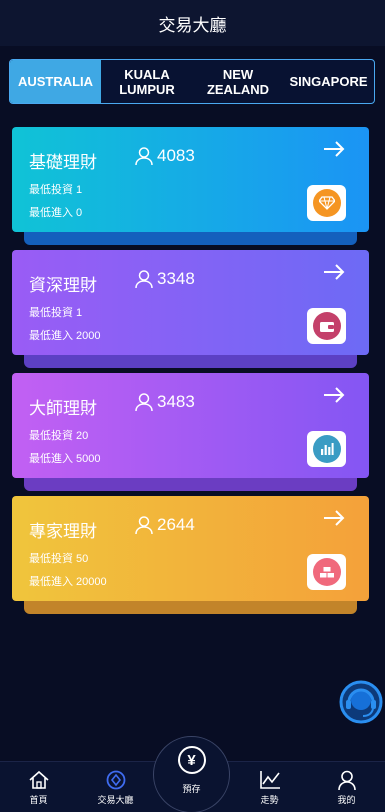 The height and width of the screenshot is (812, 385). Describe the element at coordinates (115, 800) in the screenshot. I see `nav-trading-label: 交易大廳` at that location.